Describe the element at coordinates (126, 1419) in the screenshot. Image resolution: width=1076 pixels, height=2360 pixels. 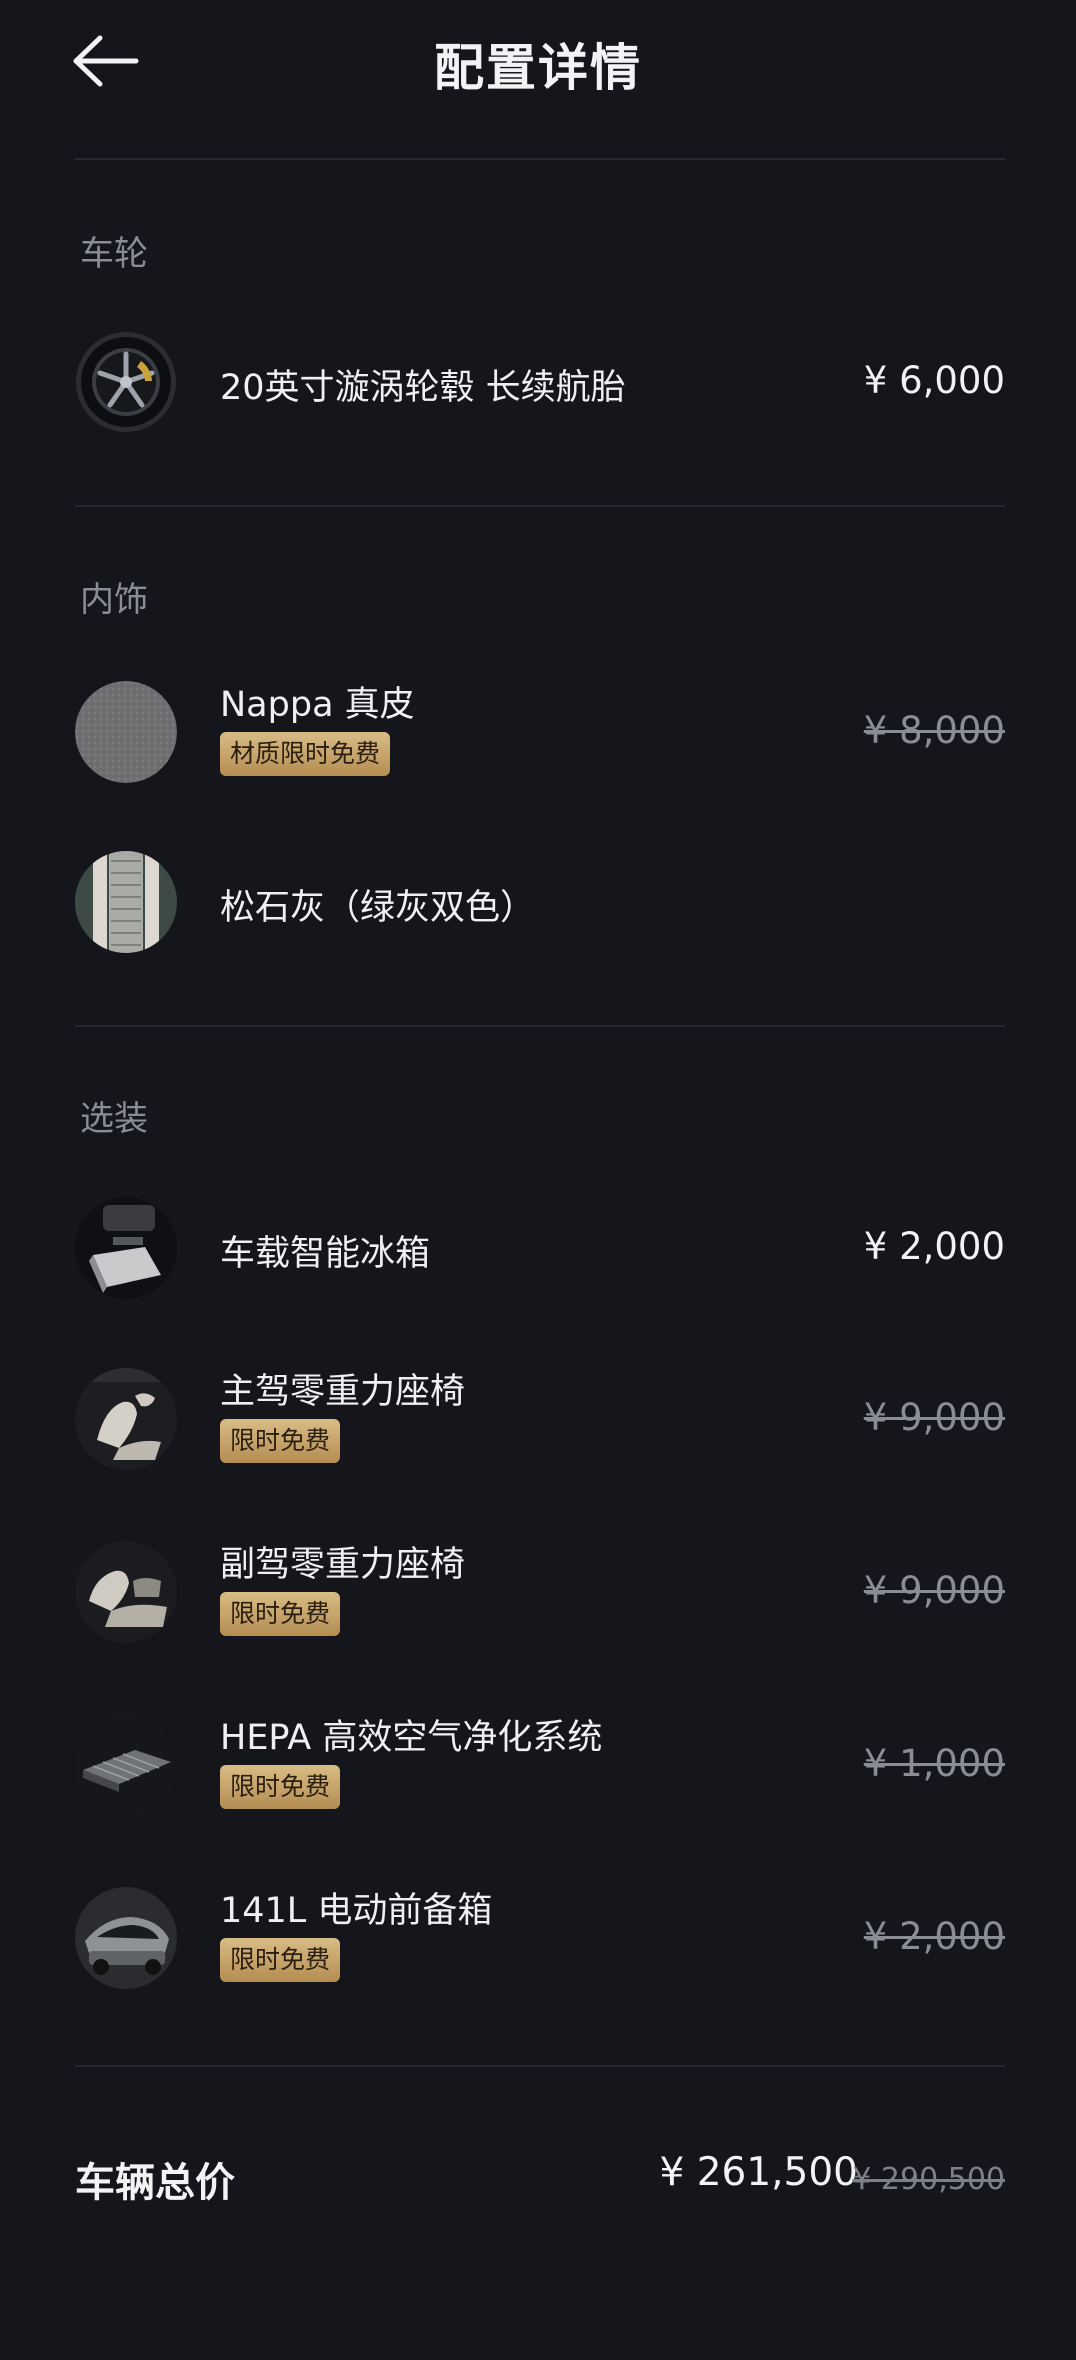
I see `driver-seat-thumbnail` at that location.